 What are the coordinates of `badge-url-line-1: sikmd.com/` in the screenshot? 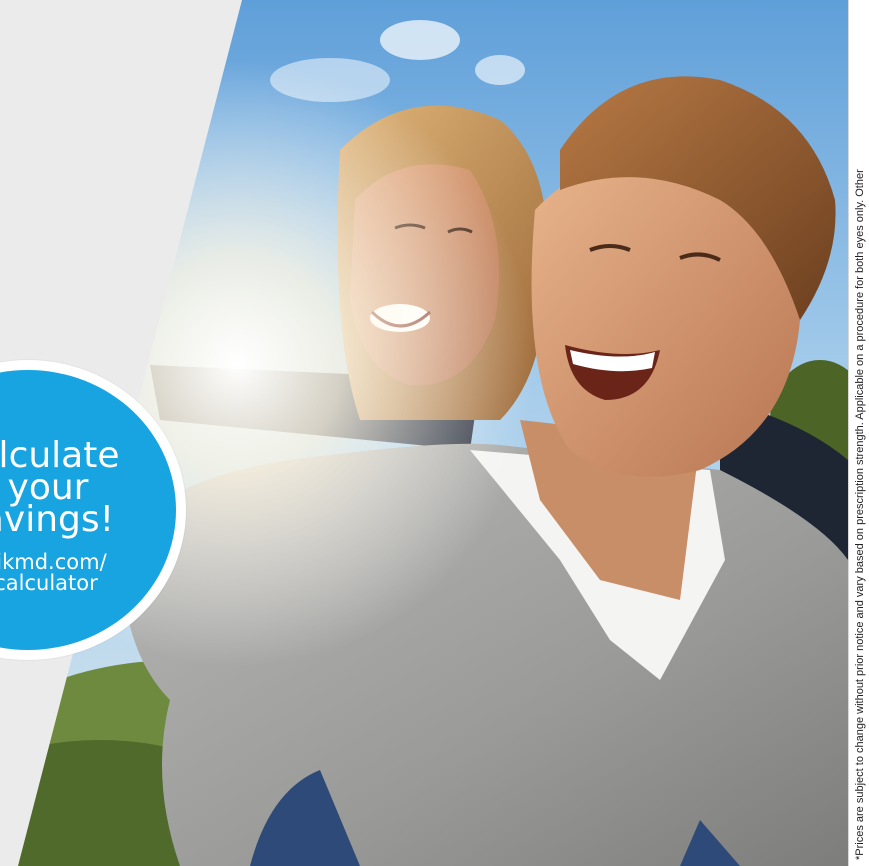 It's located at (53, 562).